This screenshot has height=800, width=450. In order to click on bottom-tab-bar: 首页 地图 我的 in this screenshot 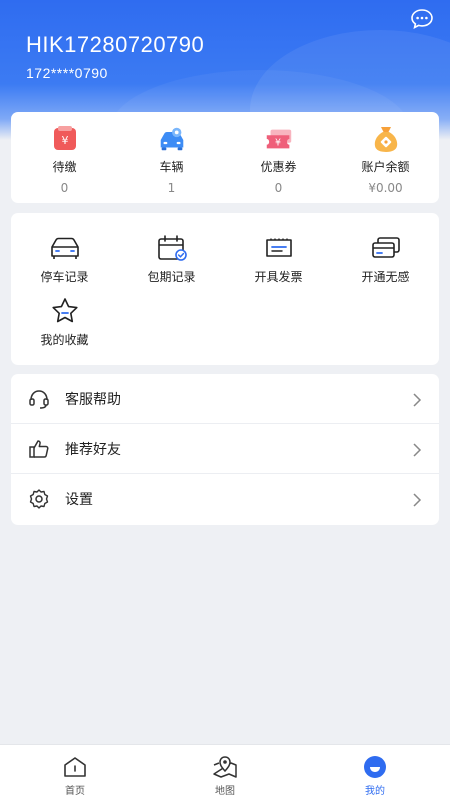, I will do `click(225, 772)`.